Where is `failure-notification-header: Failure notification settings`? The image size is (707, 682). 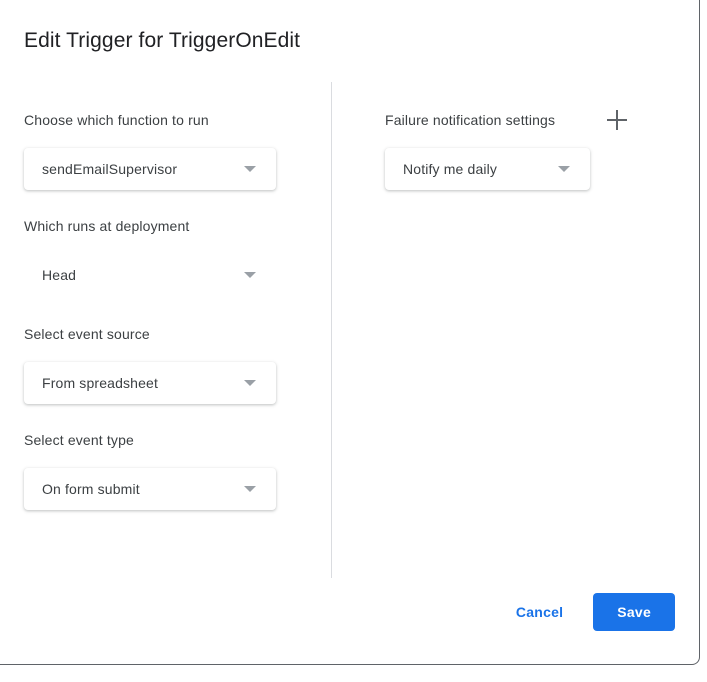
failure-notification-header: Failure notification settings is located at coordinates (525, 120).